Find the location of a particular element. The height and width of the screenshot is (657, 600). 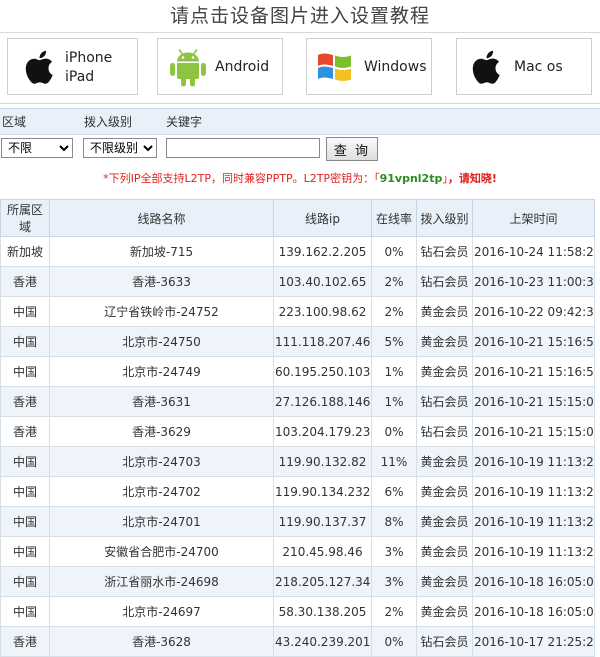

cell-line-name: 北京市-24697 is located at coordinates (161, 611).